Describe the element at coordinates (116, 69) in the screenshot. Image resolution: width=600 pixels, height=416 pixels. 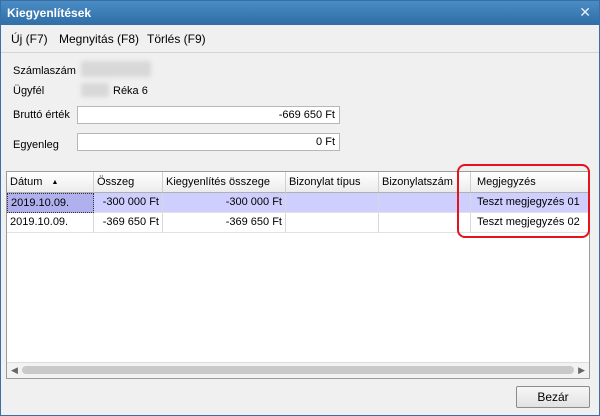
I see `account-number-redacted` at that location.